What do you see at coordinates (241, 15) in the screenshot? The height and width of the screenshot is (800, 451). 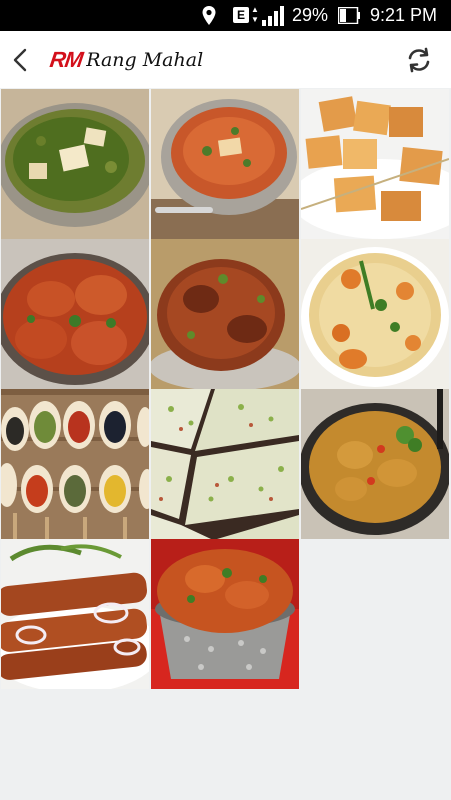 I see `network-type-badge: E` at bounding box center [241, 15].